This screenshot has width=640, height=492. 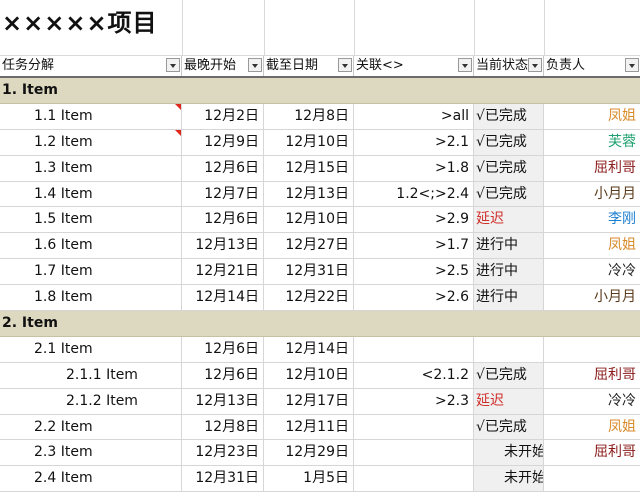 I want to click on task-name-cell: 1.4 Item, so click(x=91, y=194).